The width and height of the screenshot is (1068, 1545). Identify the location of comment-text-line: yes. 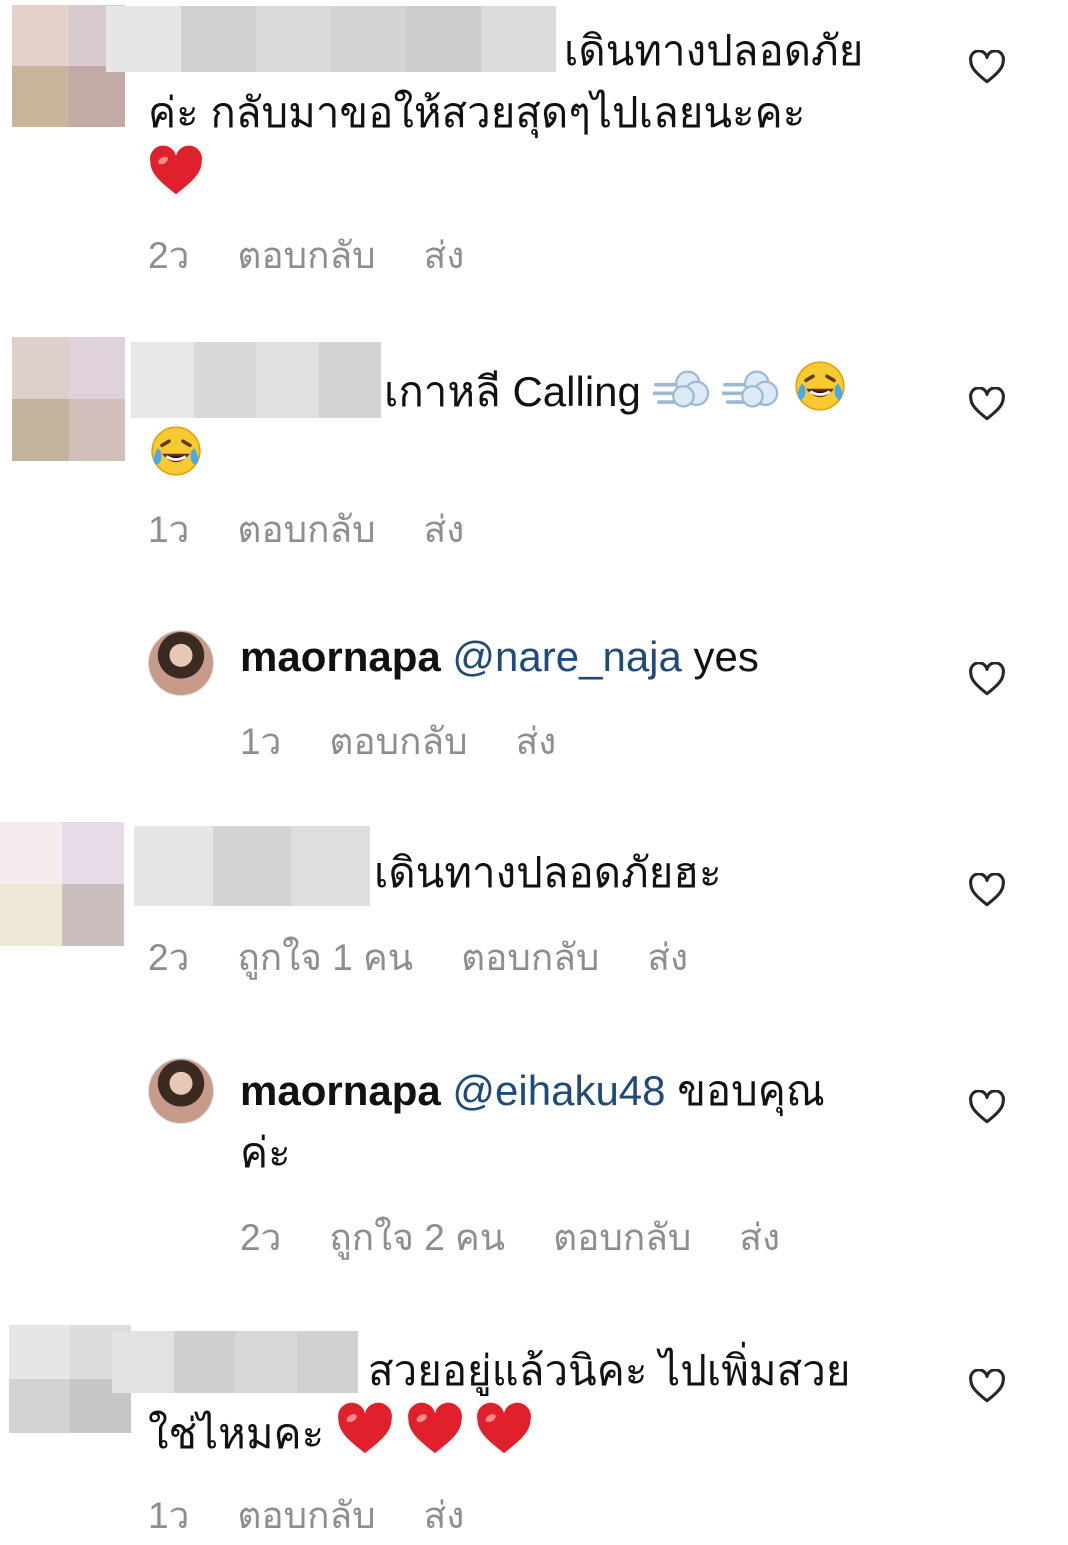
(726, 656).